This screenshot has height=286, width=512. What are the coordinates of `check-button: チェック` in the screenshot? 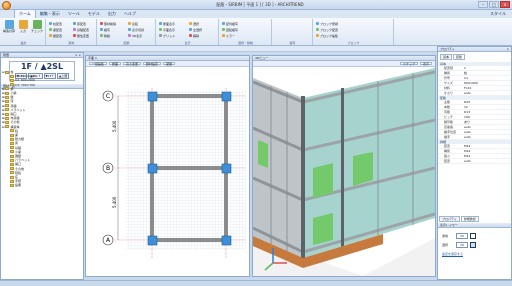 It's located at (37, 28).